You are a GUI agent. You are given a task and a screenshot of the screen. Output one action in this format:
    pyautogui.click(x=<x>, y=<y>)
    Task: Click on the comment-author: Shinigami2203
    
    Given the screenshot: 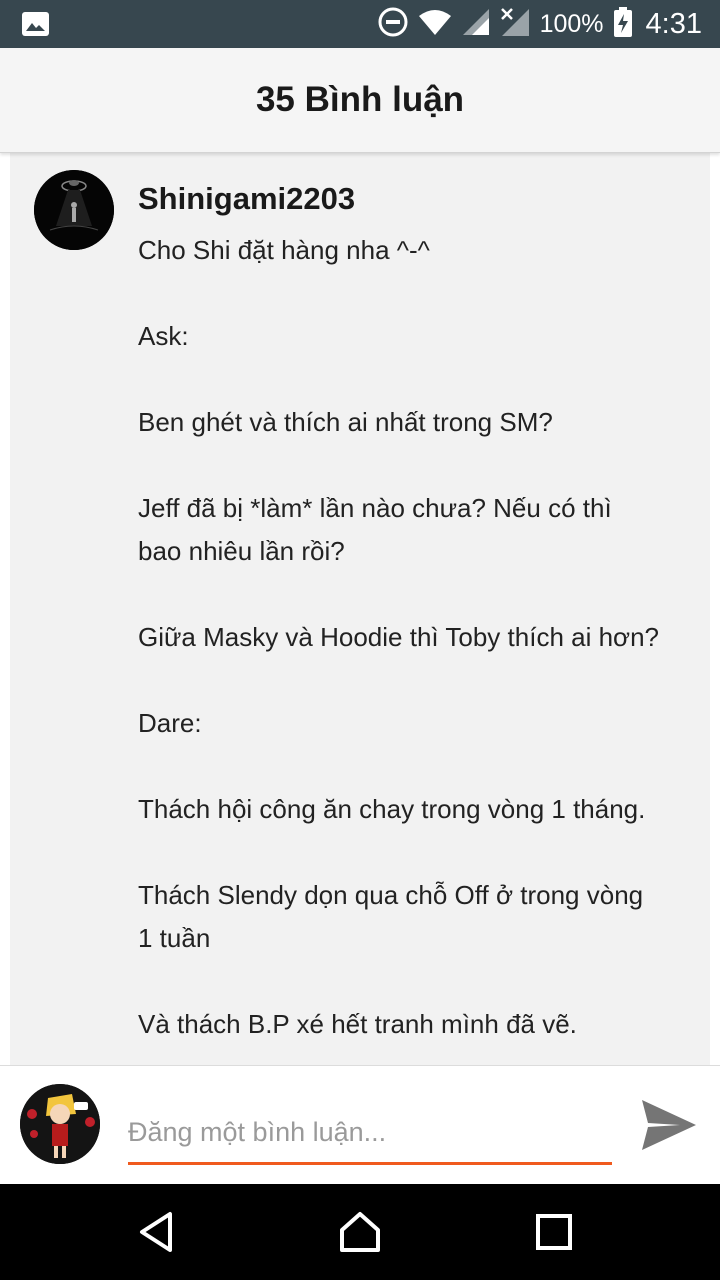 What is the action you would take?
    pyautogui.click(x=246, y=199)
    